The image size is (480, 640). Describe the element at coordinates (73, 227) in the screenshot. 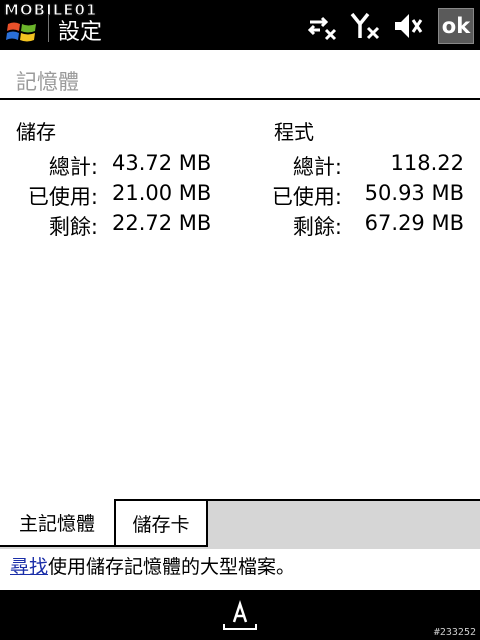

I see `storage-free-label: 剩餘:` at that location.